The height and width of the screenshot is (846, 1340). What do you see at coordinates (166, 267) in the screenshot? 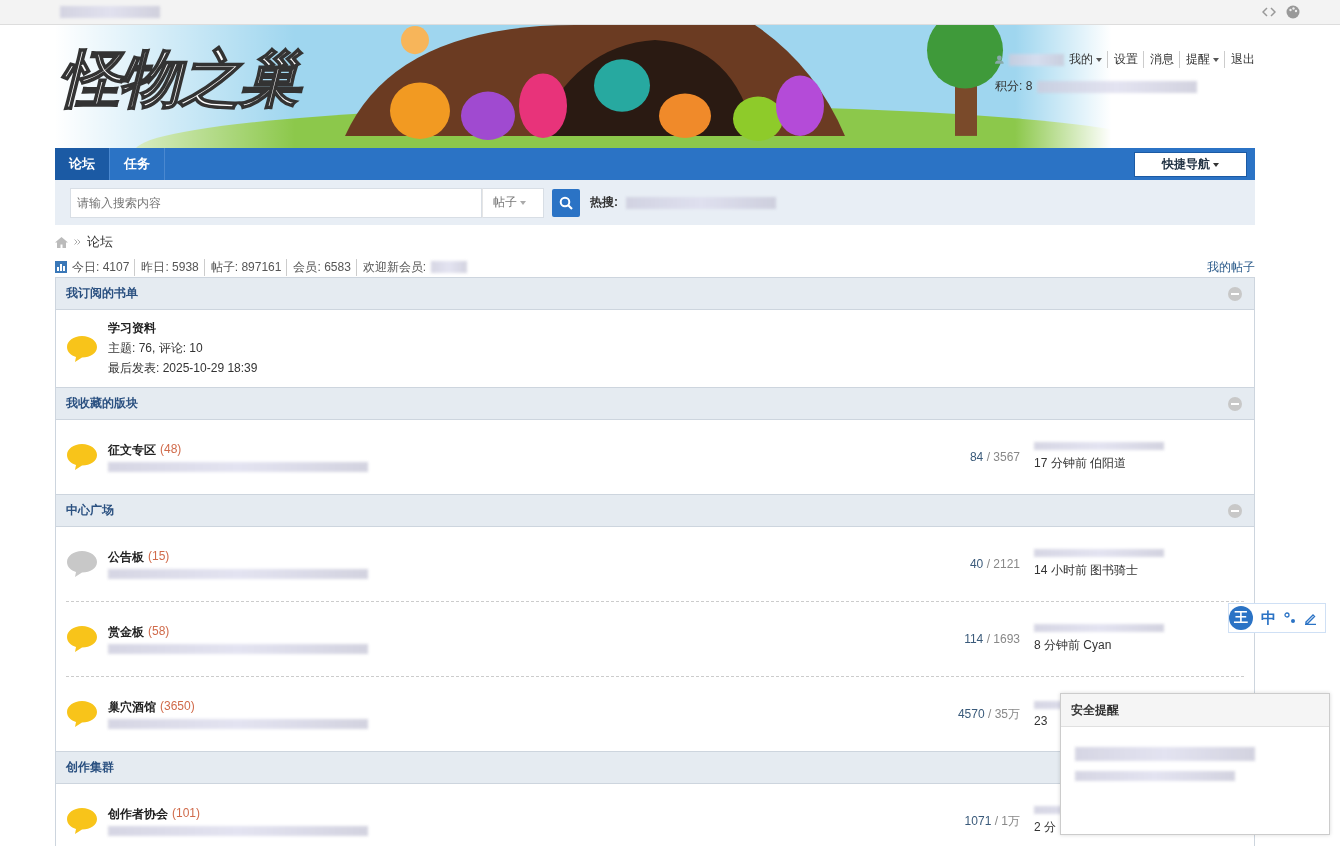
I see `stat-text: 昨日: 5938` at bounding box center [166, 267].